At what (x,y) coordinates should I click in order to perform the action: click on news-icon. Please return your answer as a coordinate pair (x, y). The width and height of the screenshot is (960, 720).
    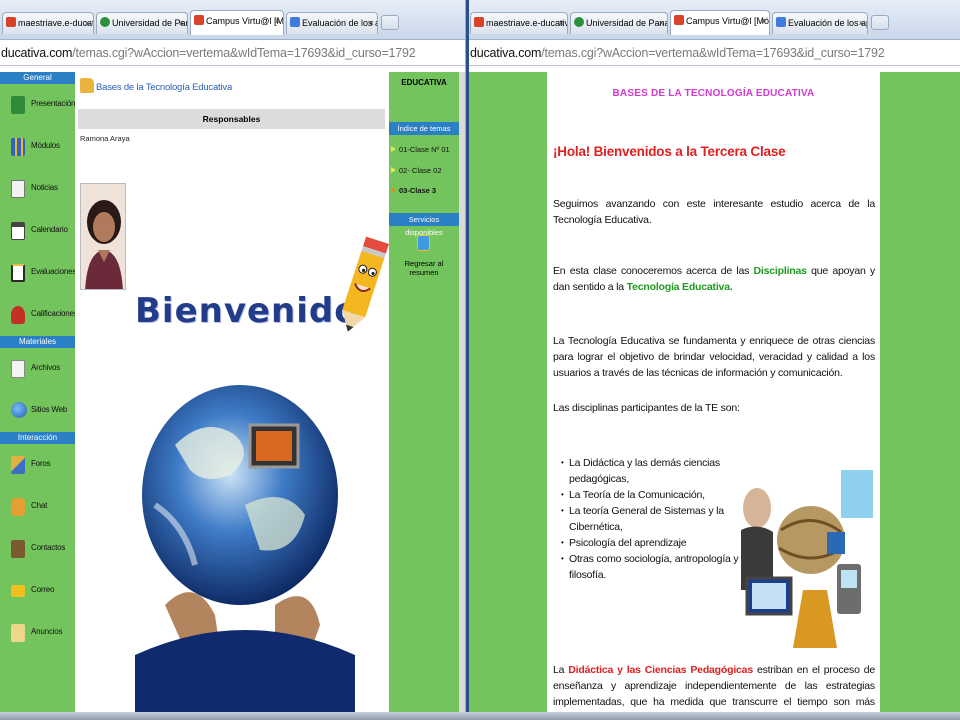
    Looking at the image, I should click on (18, 189).